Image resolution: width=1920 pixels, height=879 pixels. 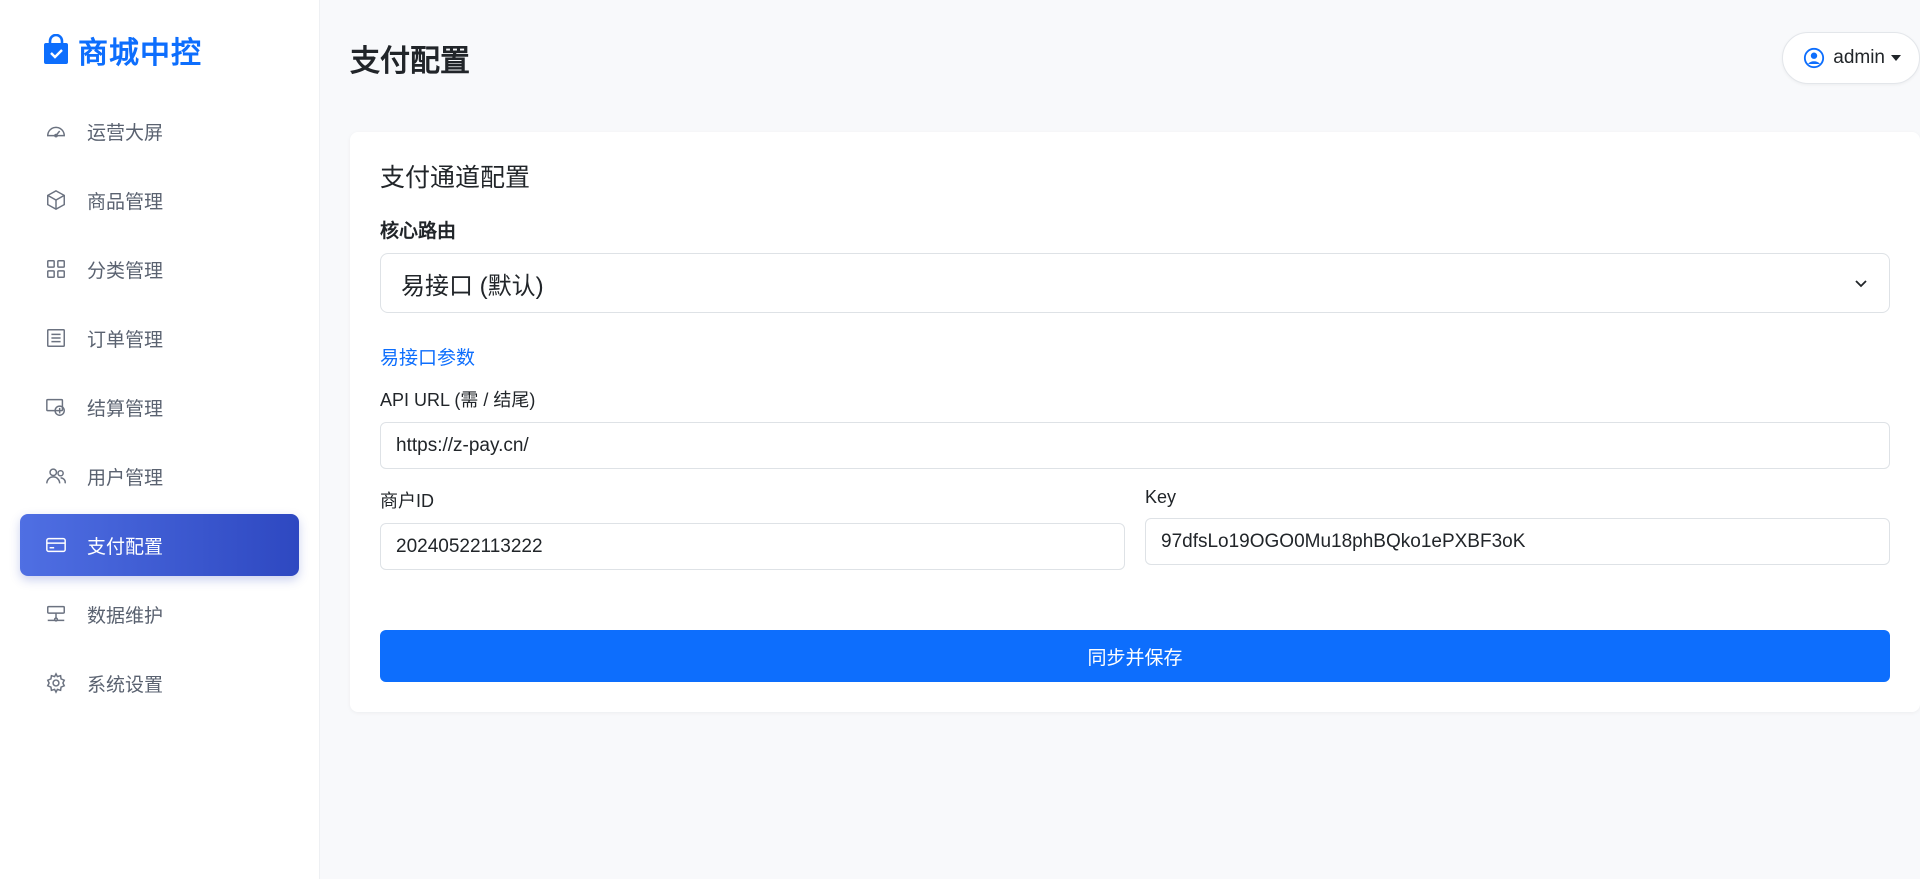 What do you see at coordinates (1859, 57) in the screenshot?
I see `username: admin` at bounding box center [1859, 57].